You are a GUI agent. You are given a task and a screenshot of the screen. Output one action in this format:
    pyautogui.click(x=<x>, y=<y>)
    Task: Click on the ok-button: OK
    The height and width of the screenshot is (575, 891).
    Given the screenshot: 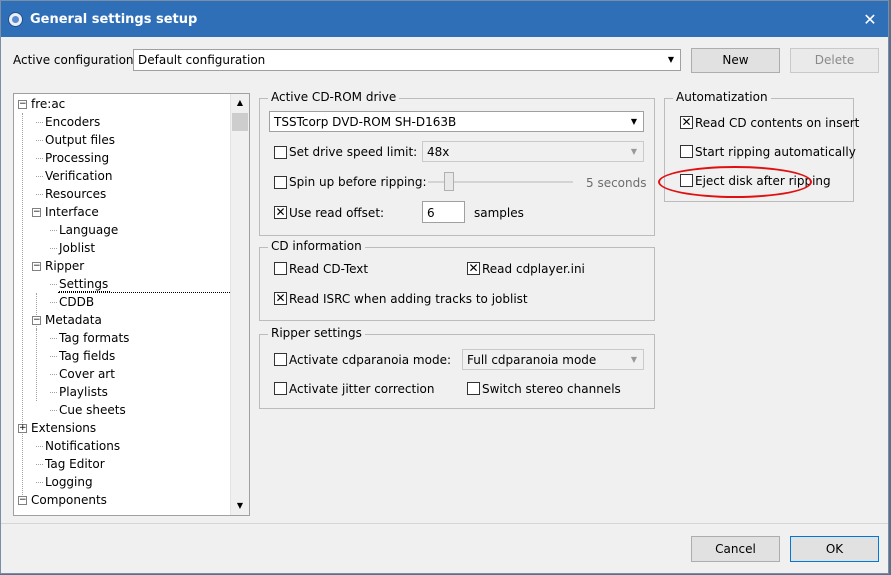 What is the action you would take?
    pyautogui.click(x=834, y=549)
    